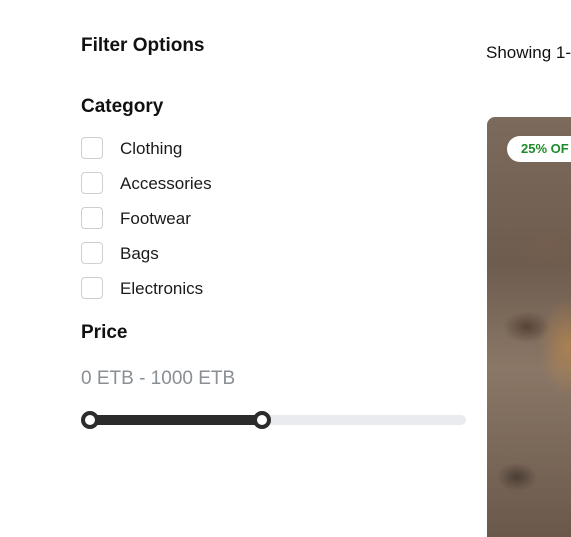 This screenshot has height=537, width=571. Describe the element at coordinates (262, 420) in the screenshot. I see `slider-max-handle` at that location.